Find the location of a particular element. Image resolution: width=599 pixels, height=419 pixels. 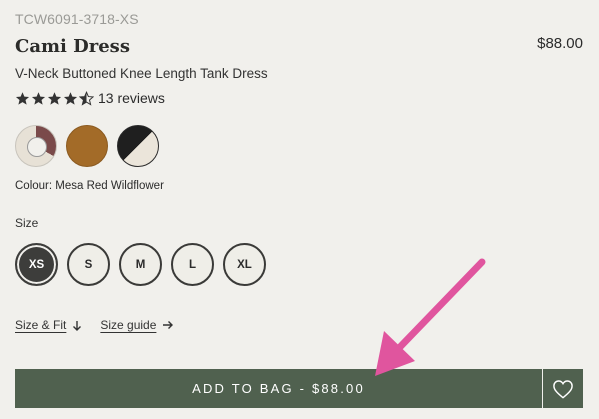

rating-stars is located at coordinates (54, 98).